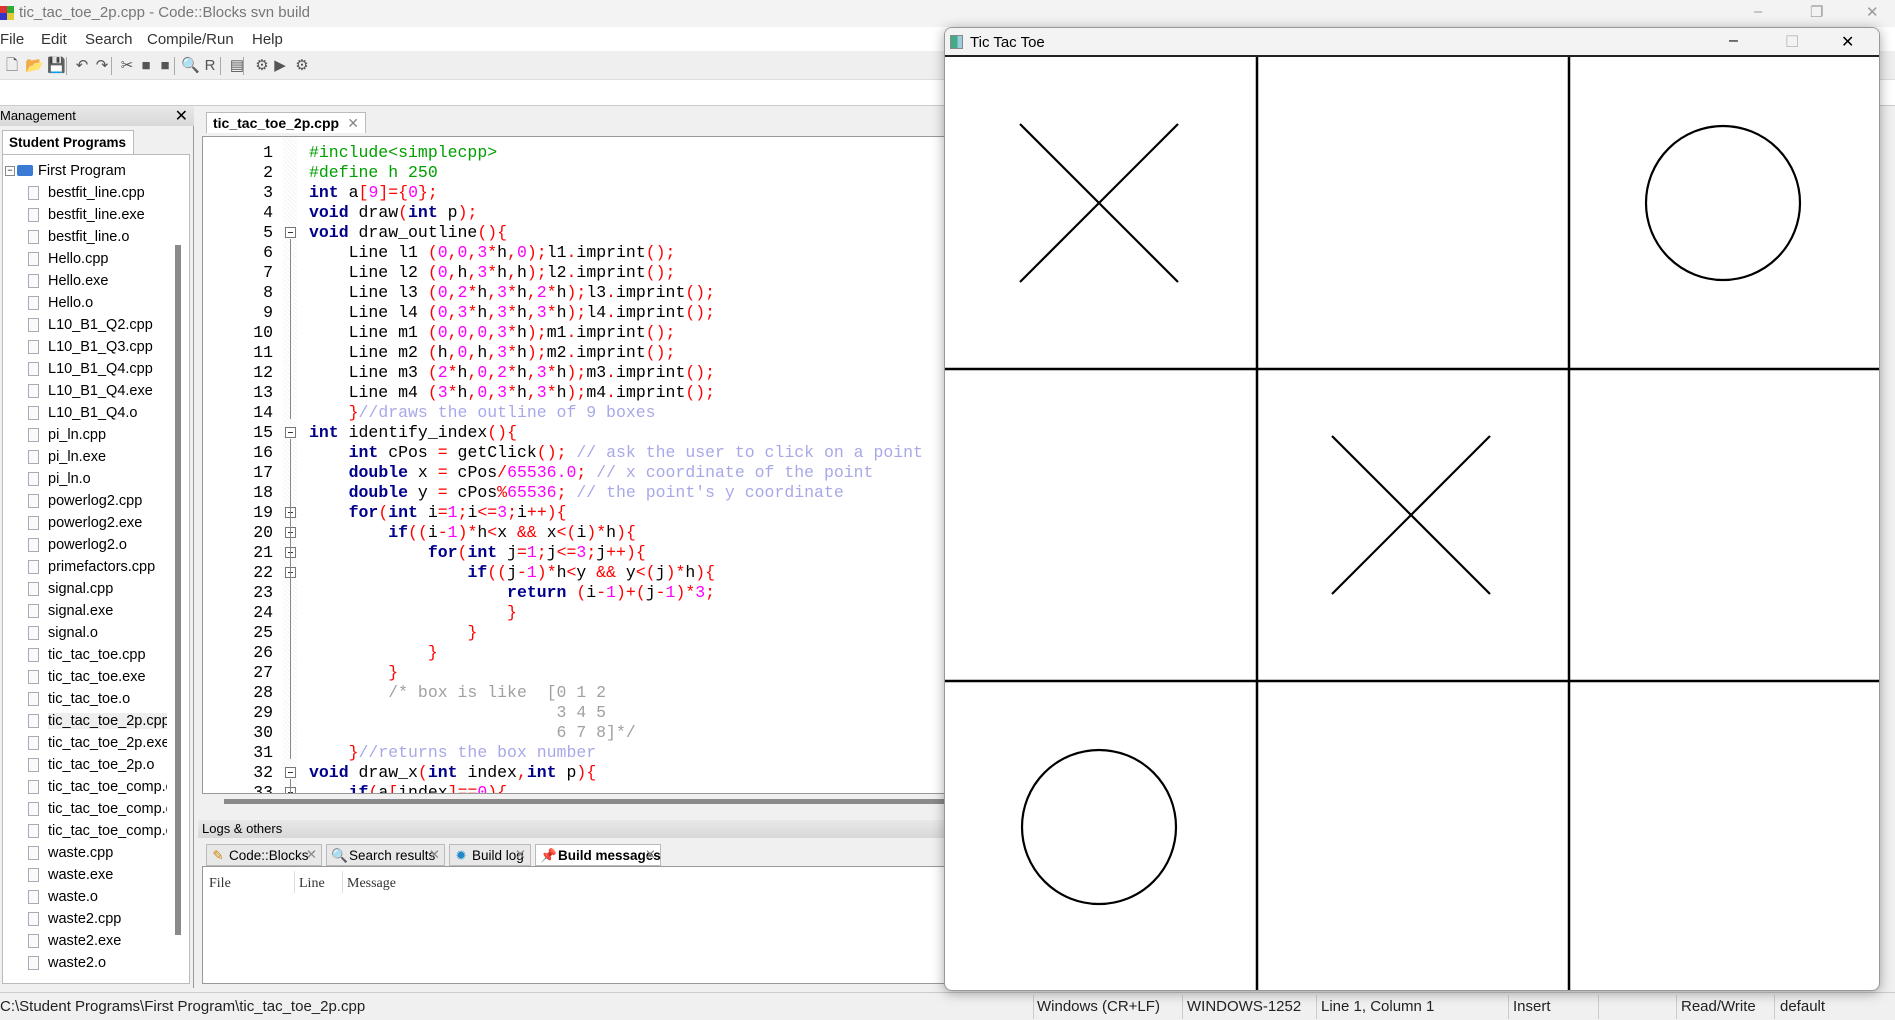  I want to click on tree-file-item: powerlog2.o, so click(85, 546).